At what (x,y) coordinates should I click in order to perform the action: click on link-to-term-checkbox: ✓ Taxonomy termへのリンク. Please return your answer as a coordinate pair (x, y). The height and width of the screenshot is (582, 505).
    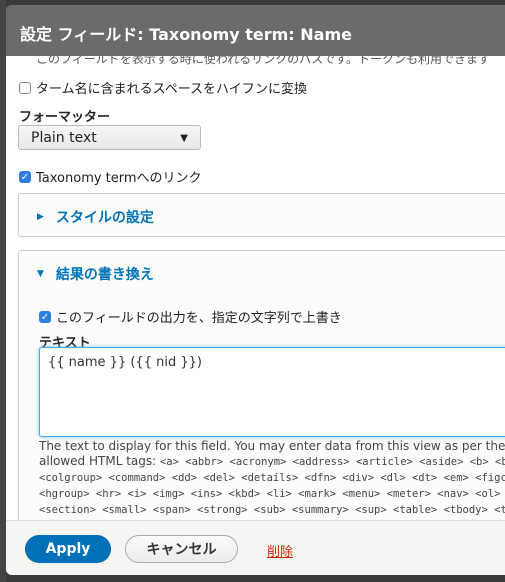
    Looking at the image, I should click on (110, 176).